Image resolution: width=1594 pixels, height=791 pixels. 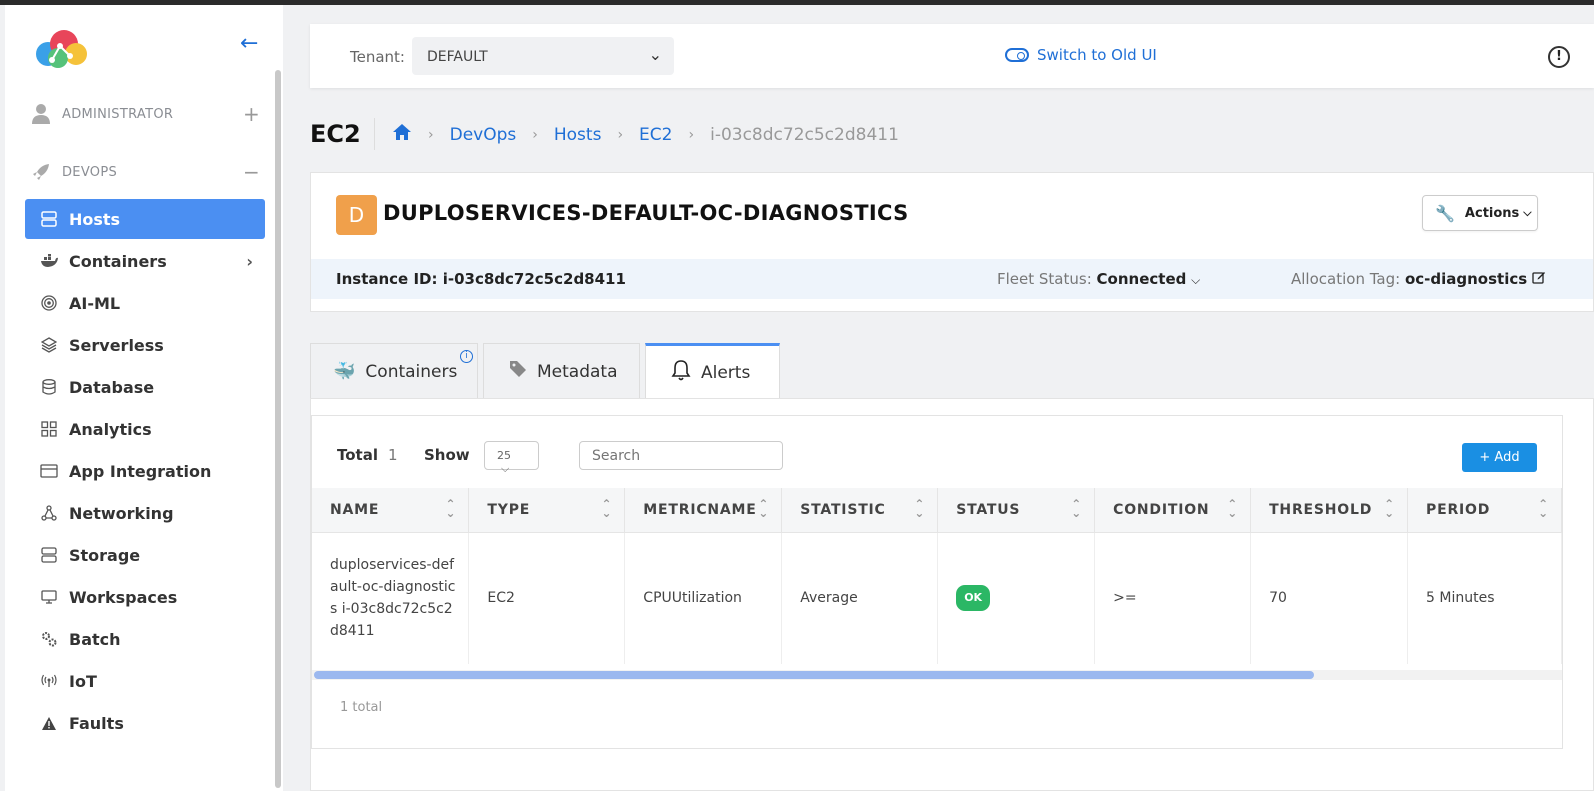 I want to click on sidebar-item-label: Batch, so click(x=95, y=639).